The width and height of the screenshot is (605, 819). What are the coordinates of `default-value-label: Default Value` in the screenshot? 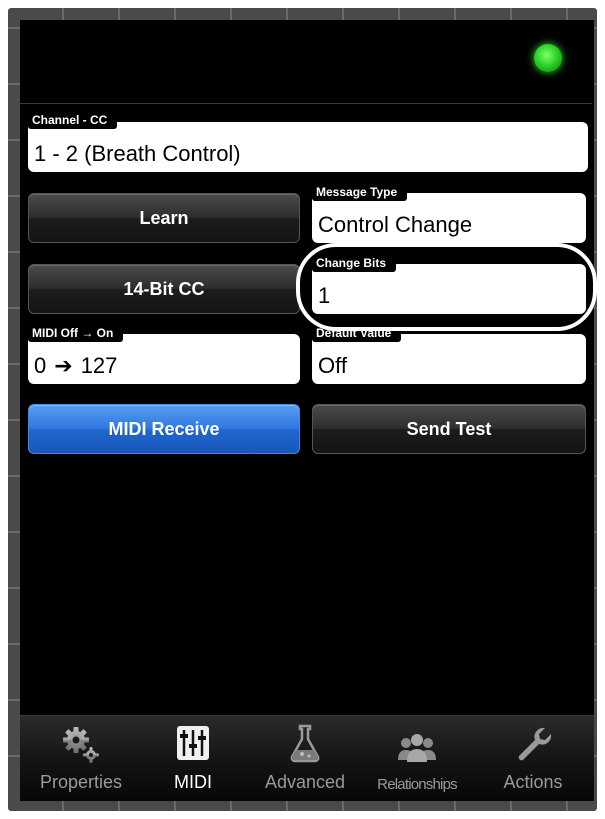 It's located at (357, 334).